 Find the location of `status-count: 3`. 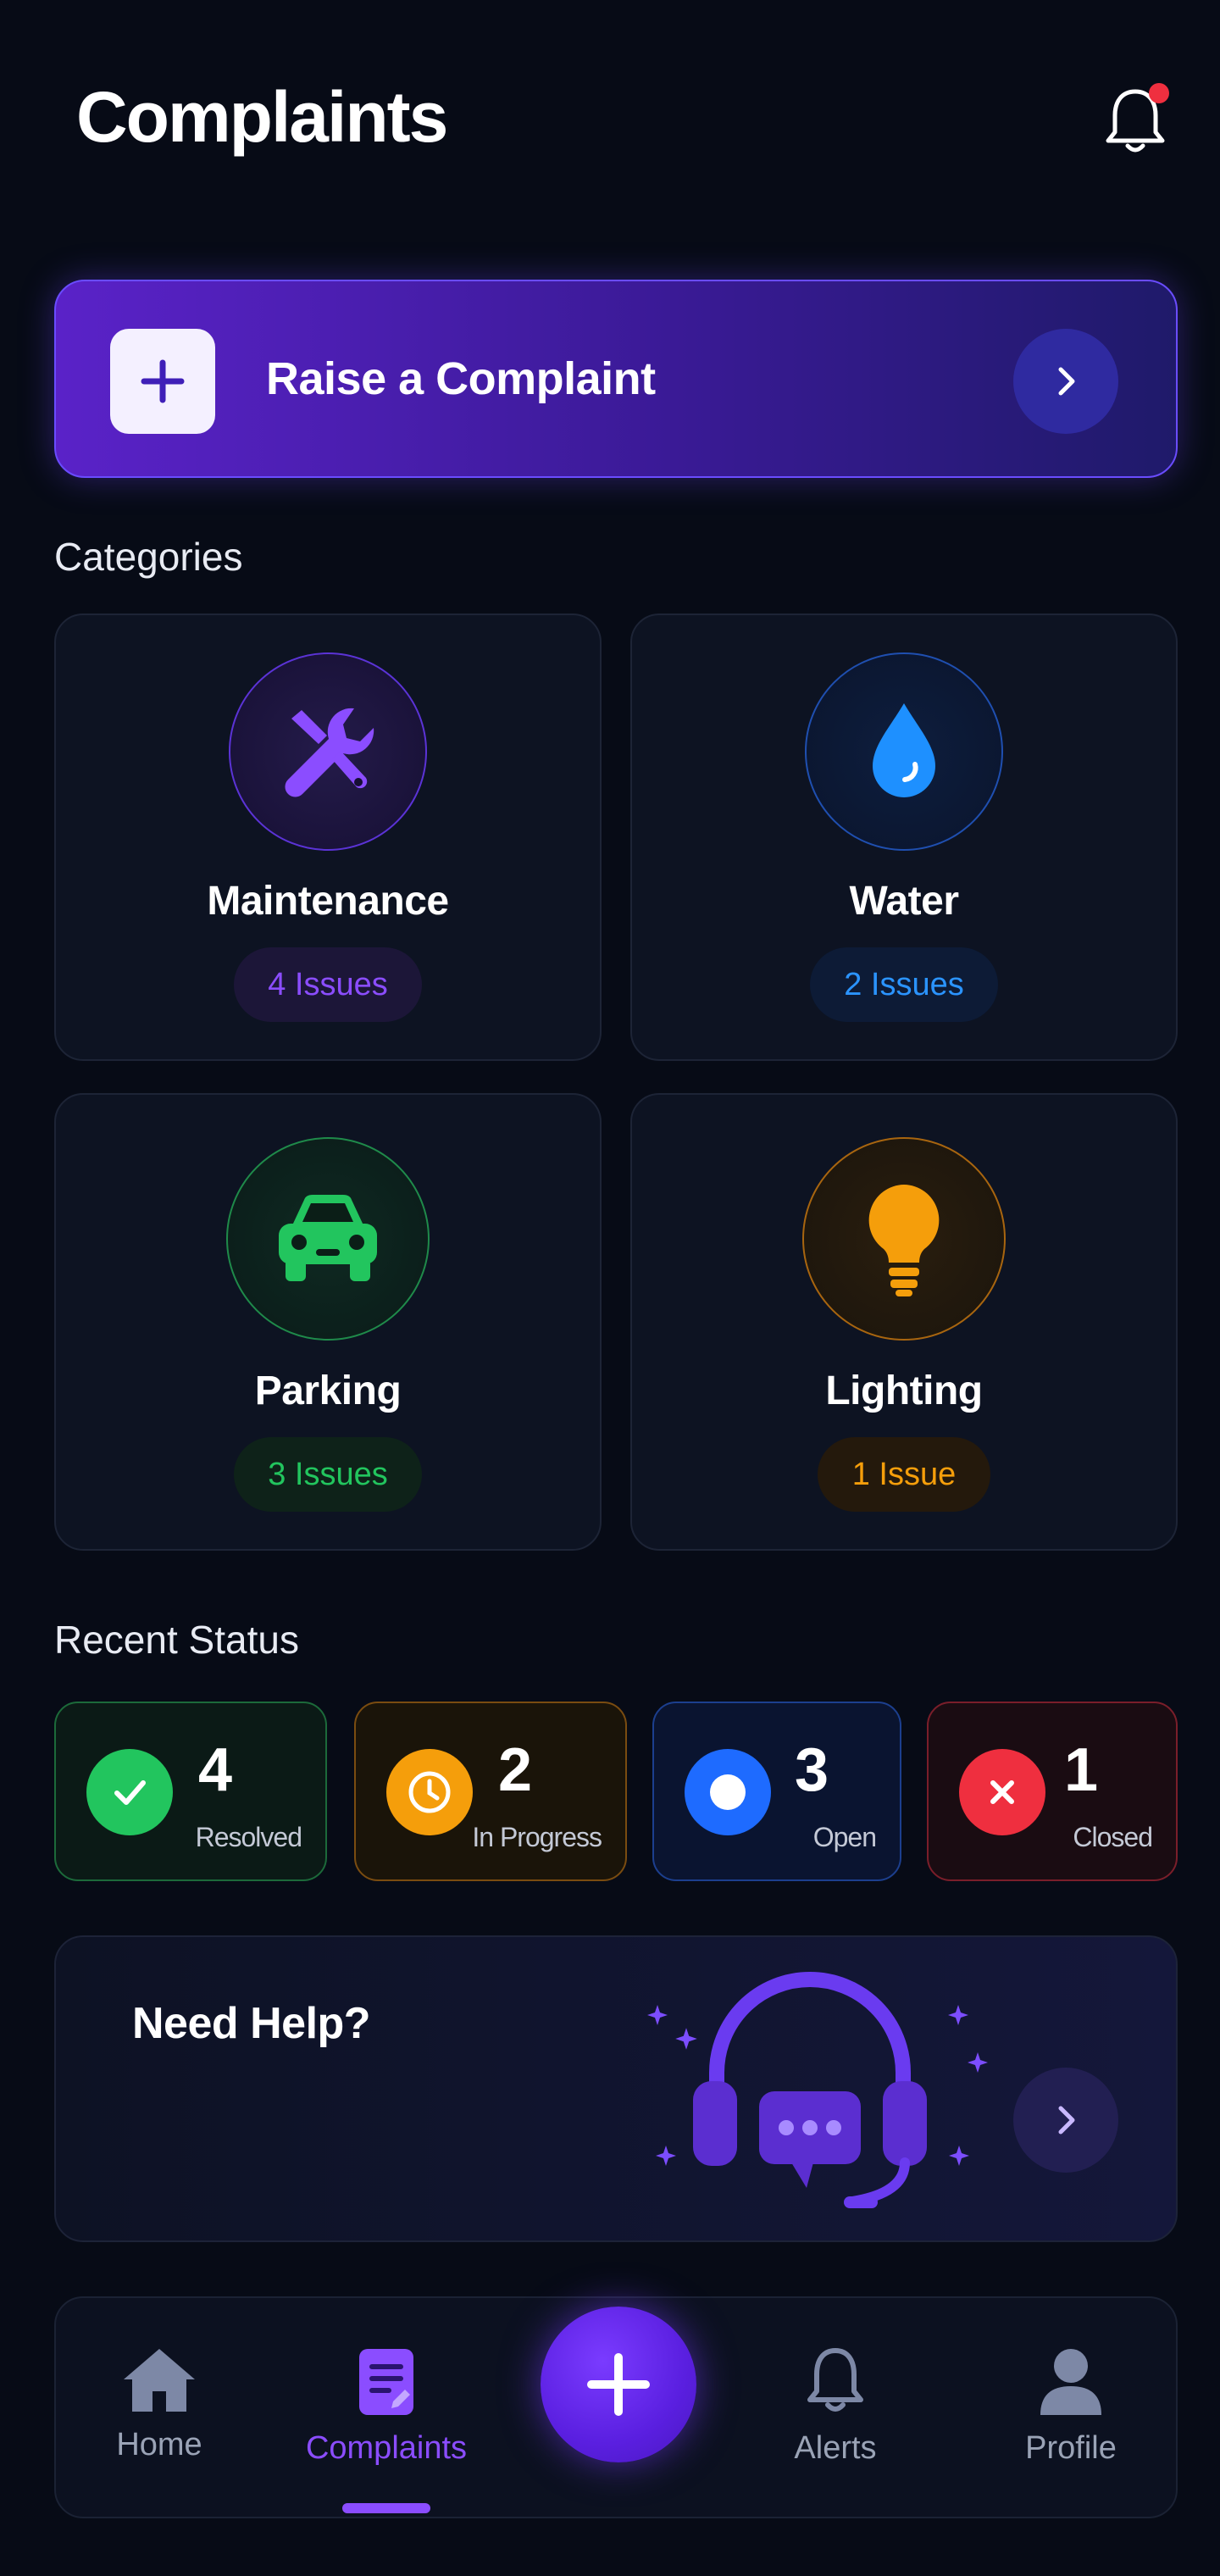

status-count: 3 is located at coordinates (812, 1770).